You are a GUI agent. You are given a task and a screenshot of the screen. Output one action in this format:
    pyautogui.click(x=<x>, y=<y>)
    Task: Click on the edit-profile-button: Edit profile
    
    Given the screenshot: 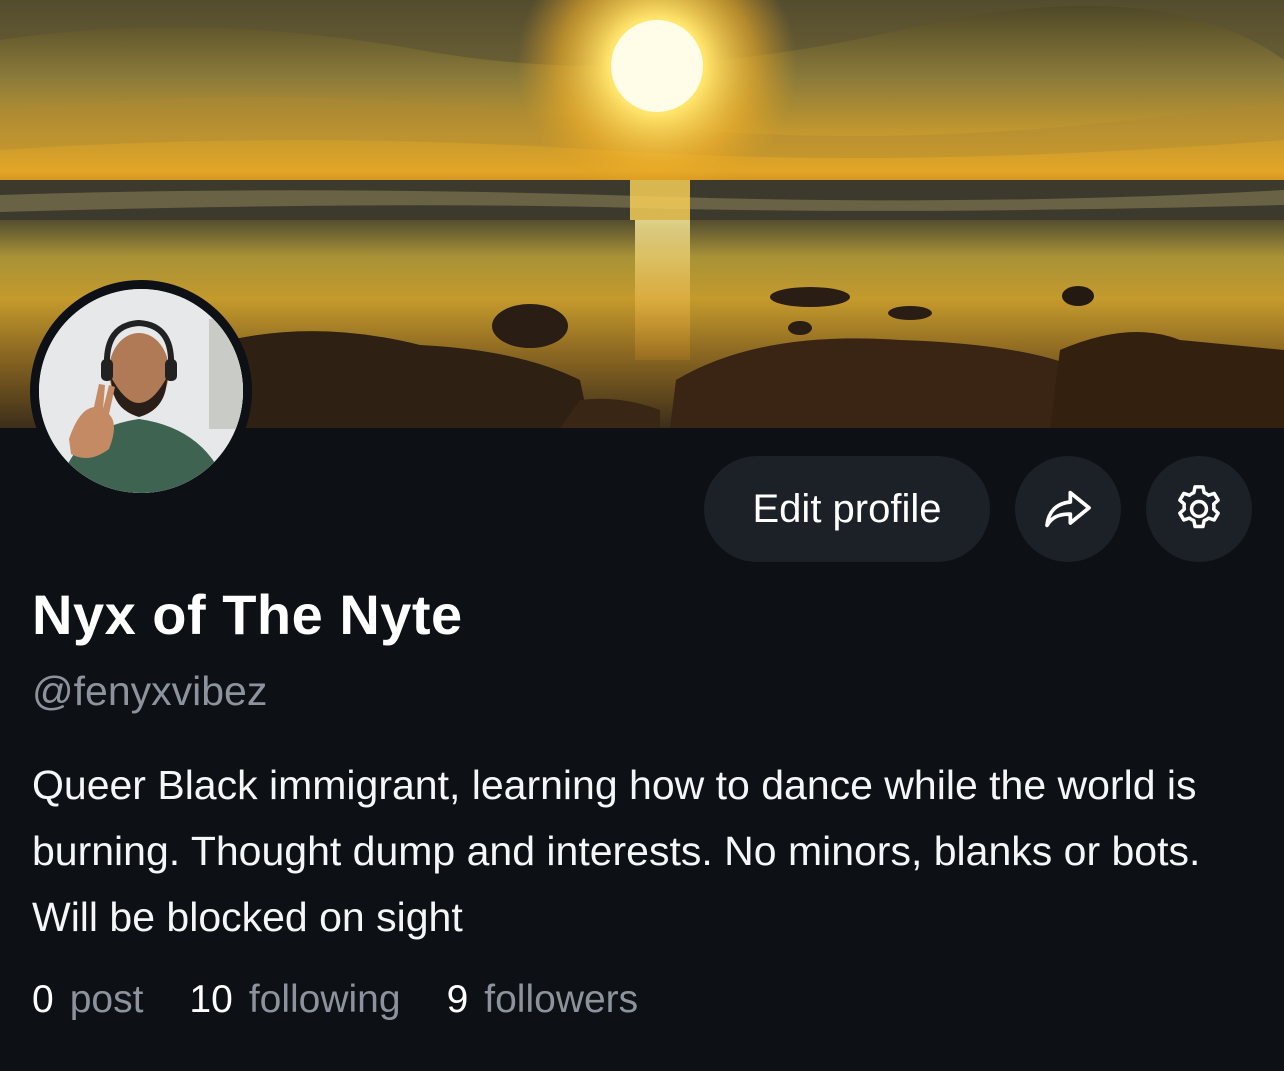 What is the action you would take?
    pyautogui.click(x=847, y=509)
    